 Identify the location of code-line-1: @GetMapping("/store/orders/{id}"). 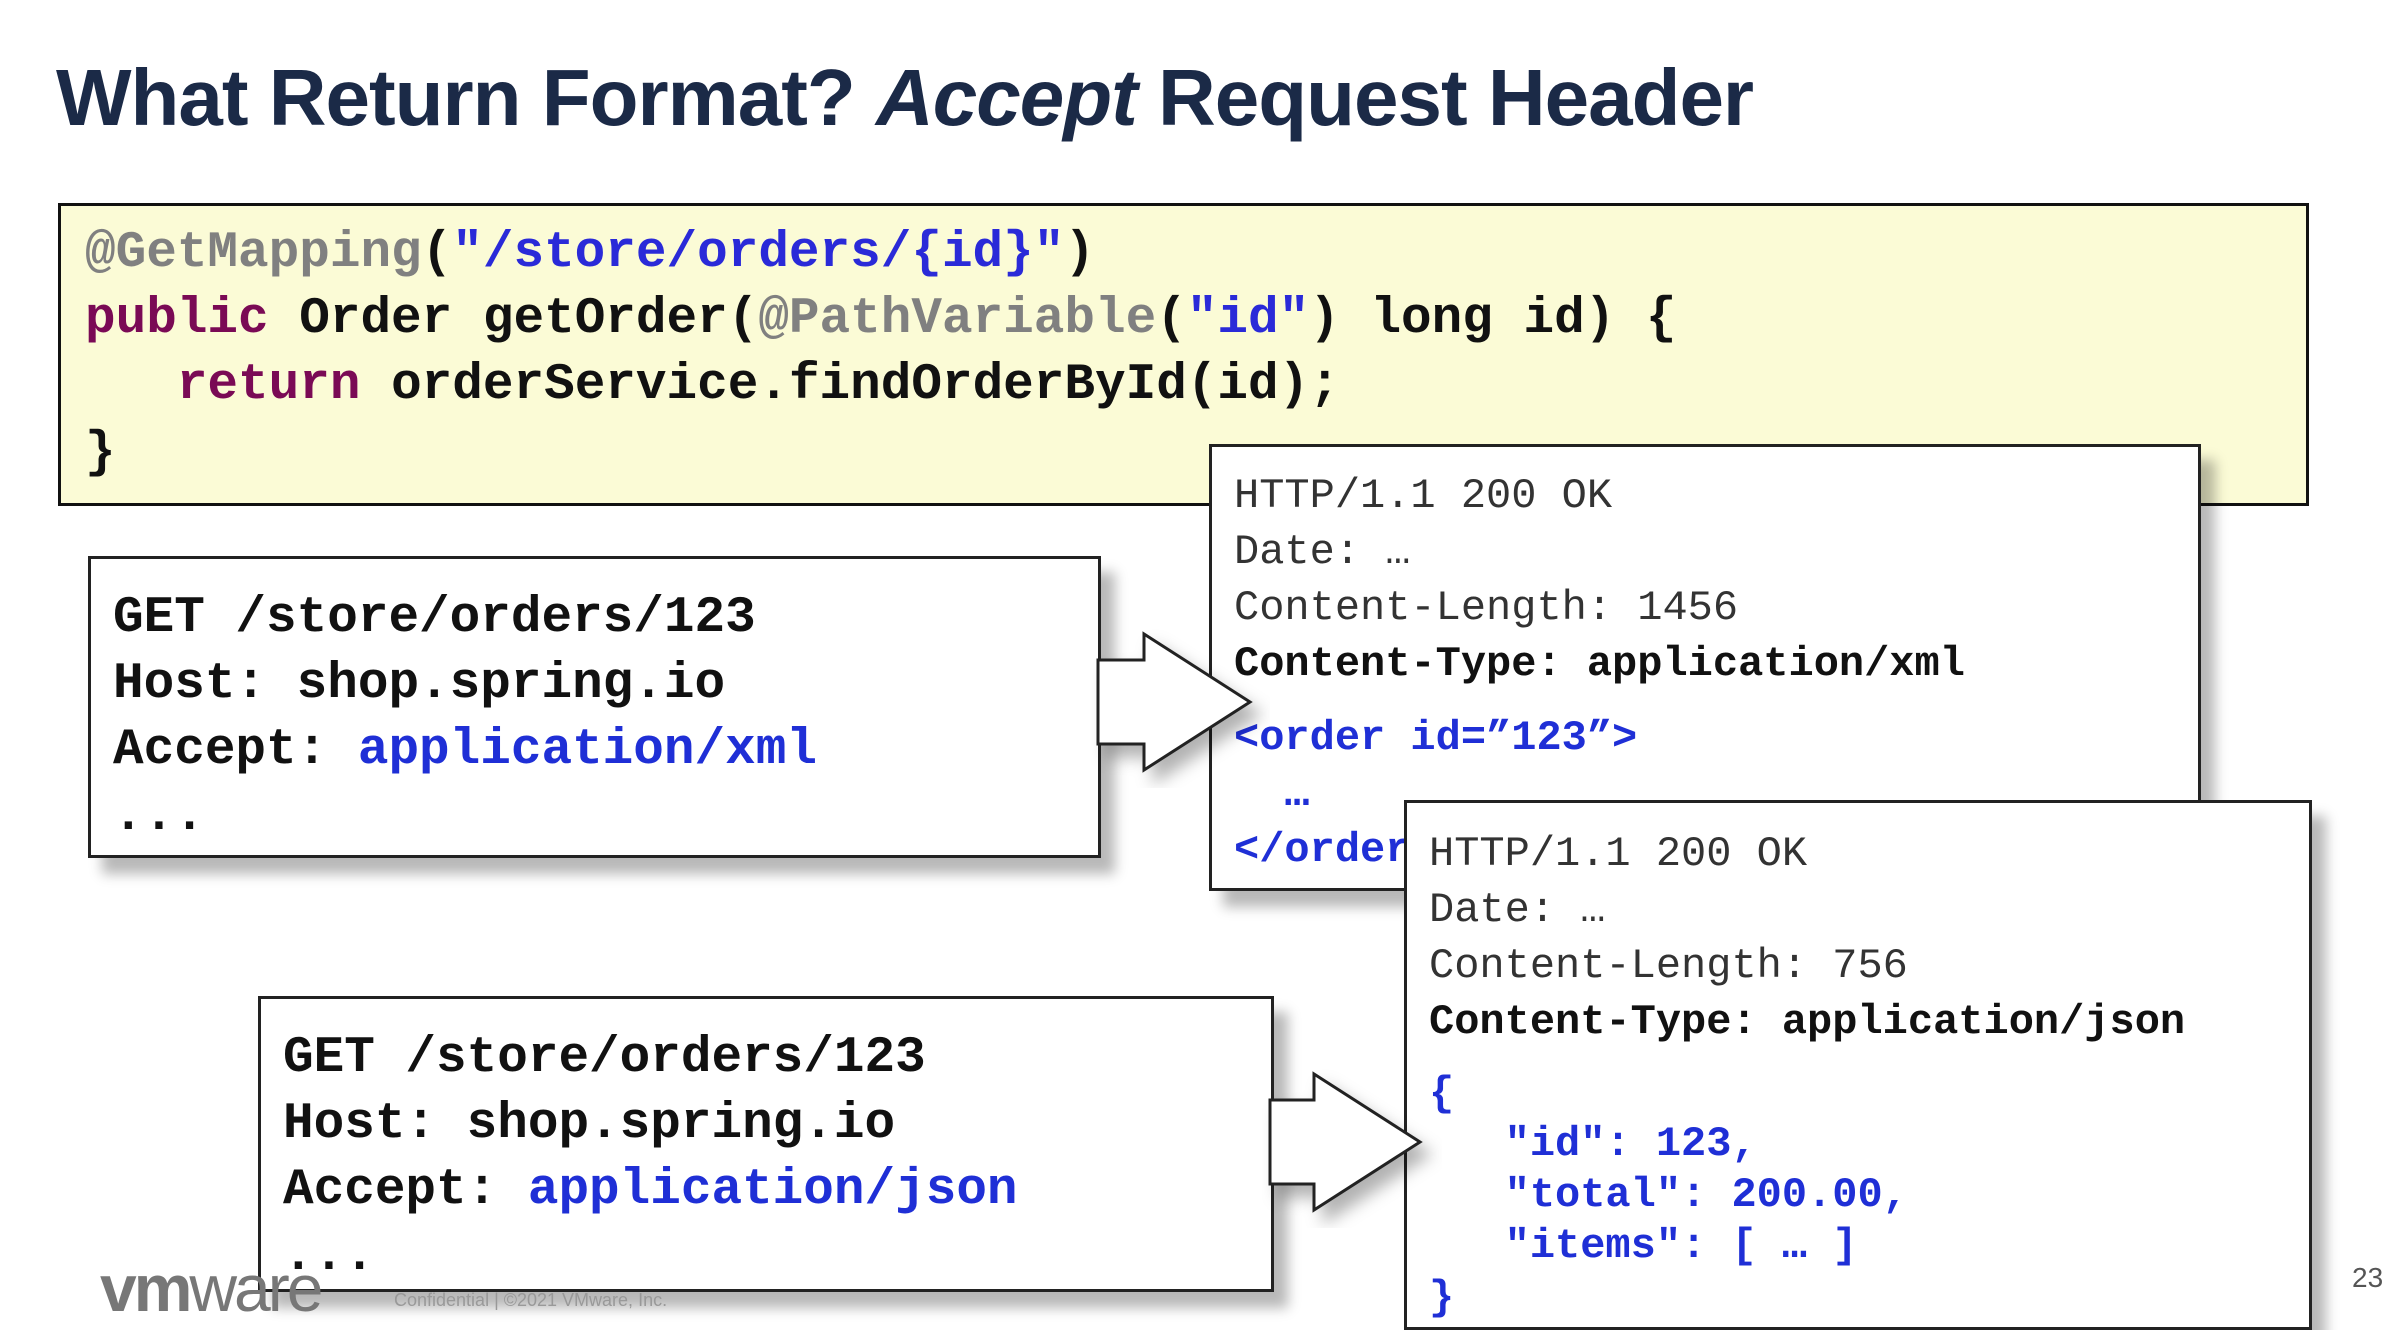
(590, 253).